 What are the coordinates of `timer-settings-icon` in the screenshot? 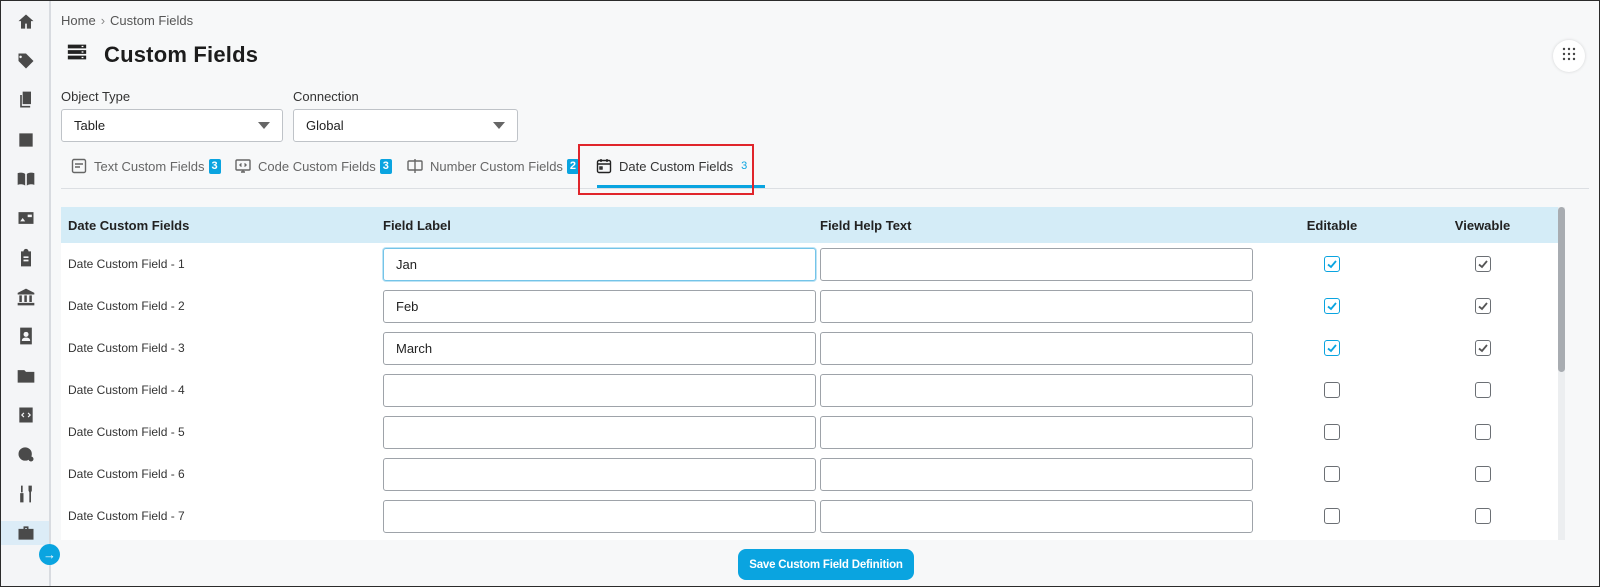 It's located at (26, 454).